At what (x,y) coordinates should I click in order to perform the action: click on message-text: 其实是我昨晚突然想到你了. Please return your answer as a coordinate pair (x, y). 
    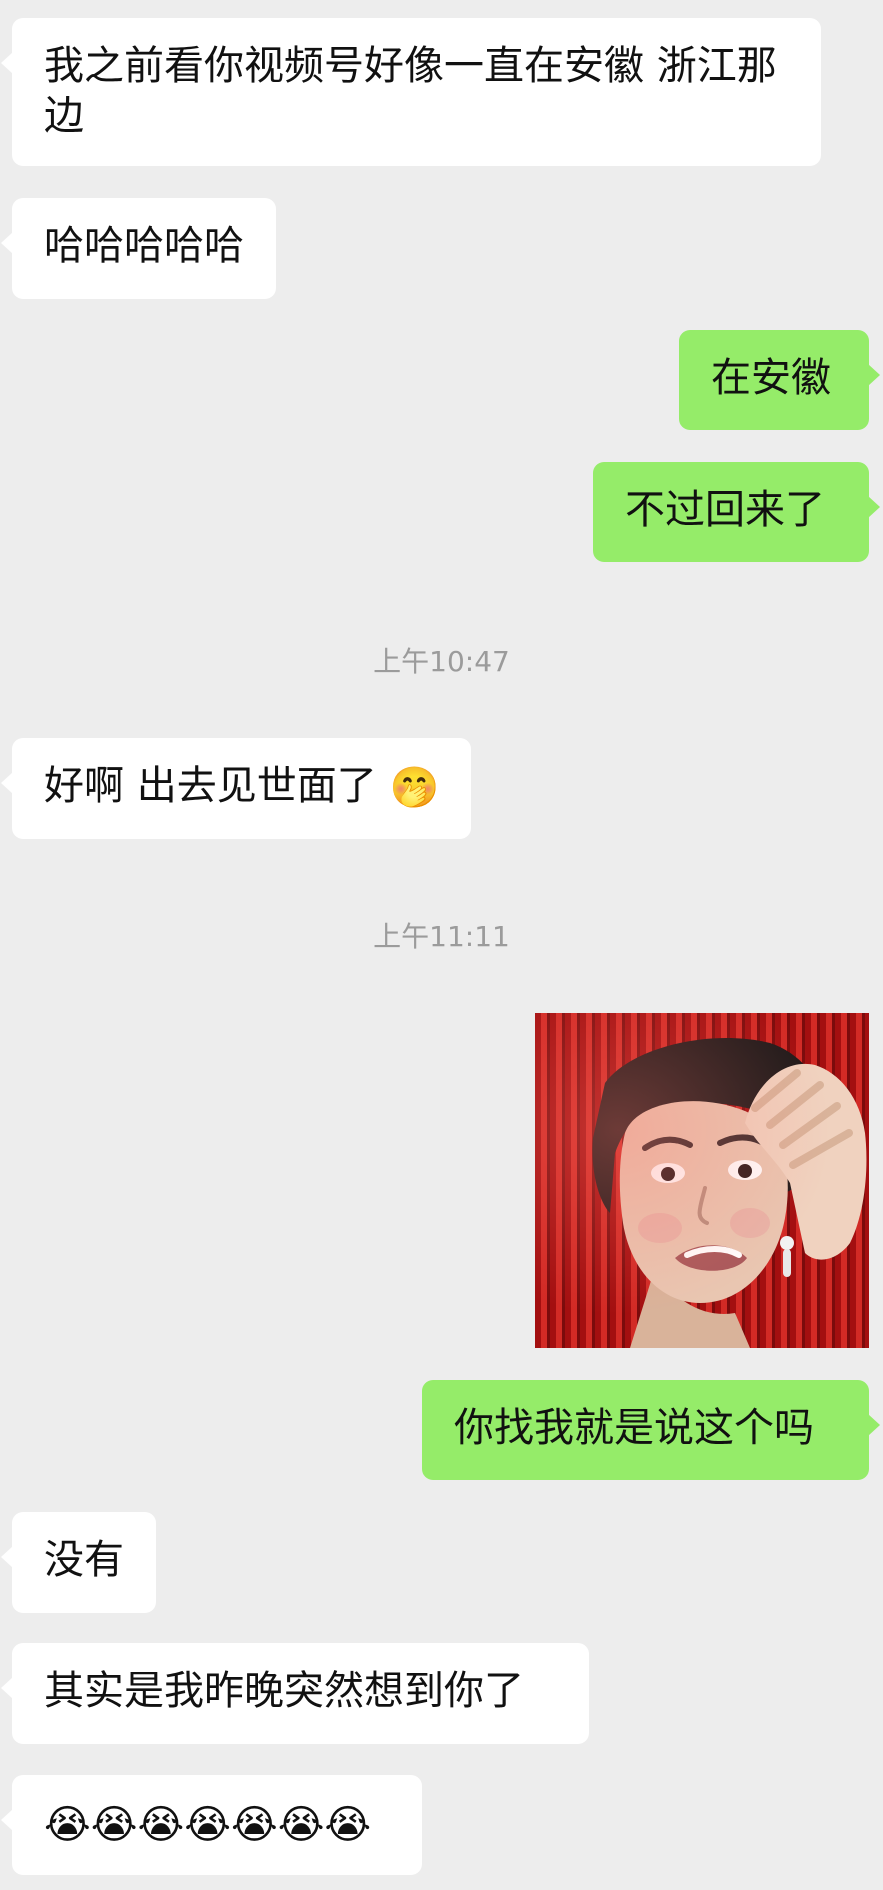
    Looking at the image, I should click on (284, 1691).